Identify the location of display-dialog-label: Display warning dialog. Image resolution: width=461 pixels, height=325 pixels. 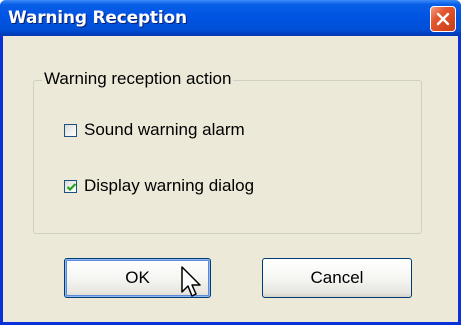
(169, 185).